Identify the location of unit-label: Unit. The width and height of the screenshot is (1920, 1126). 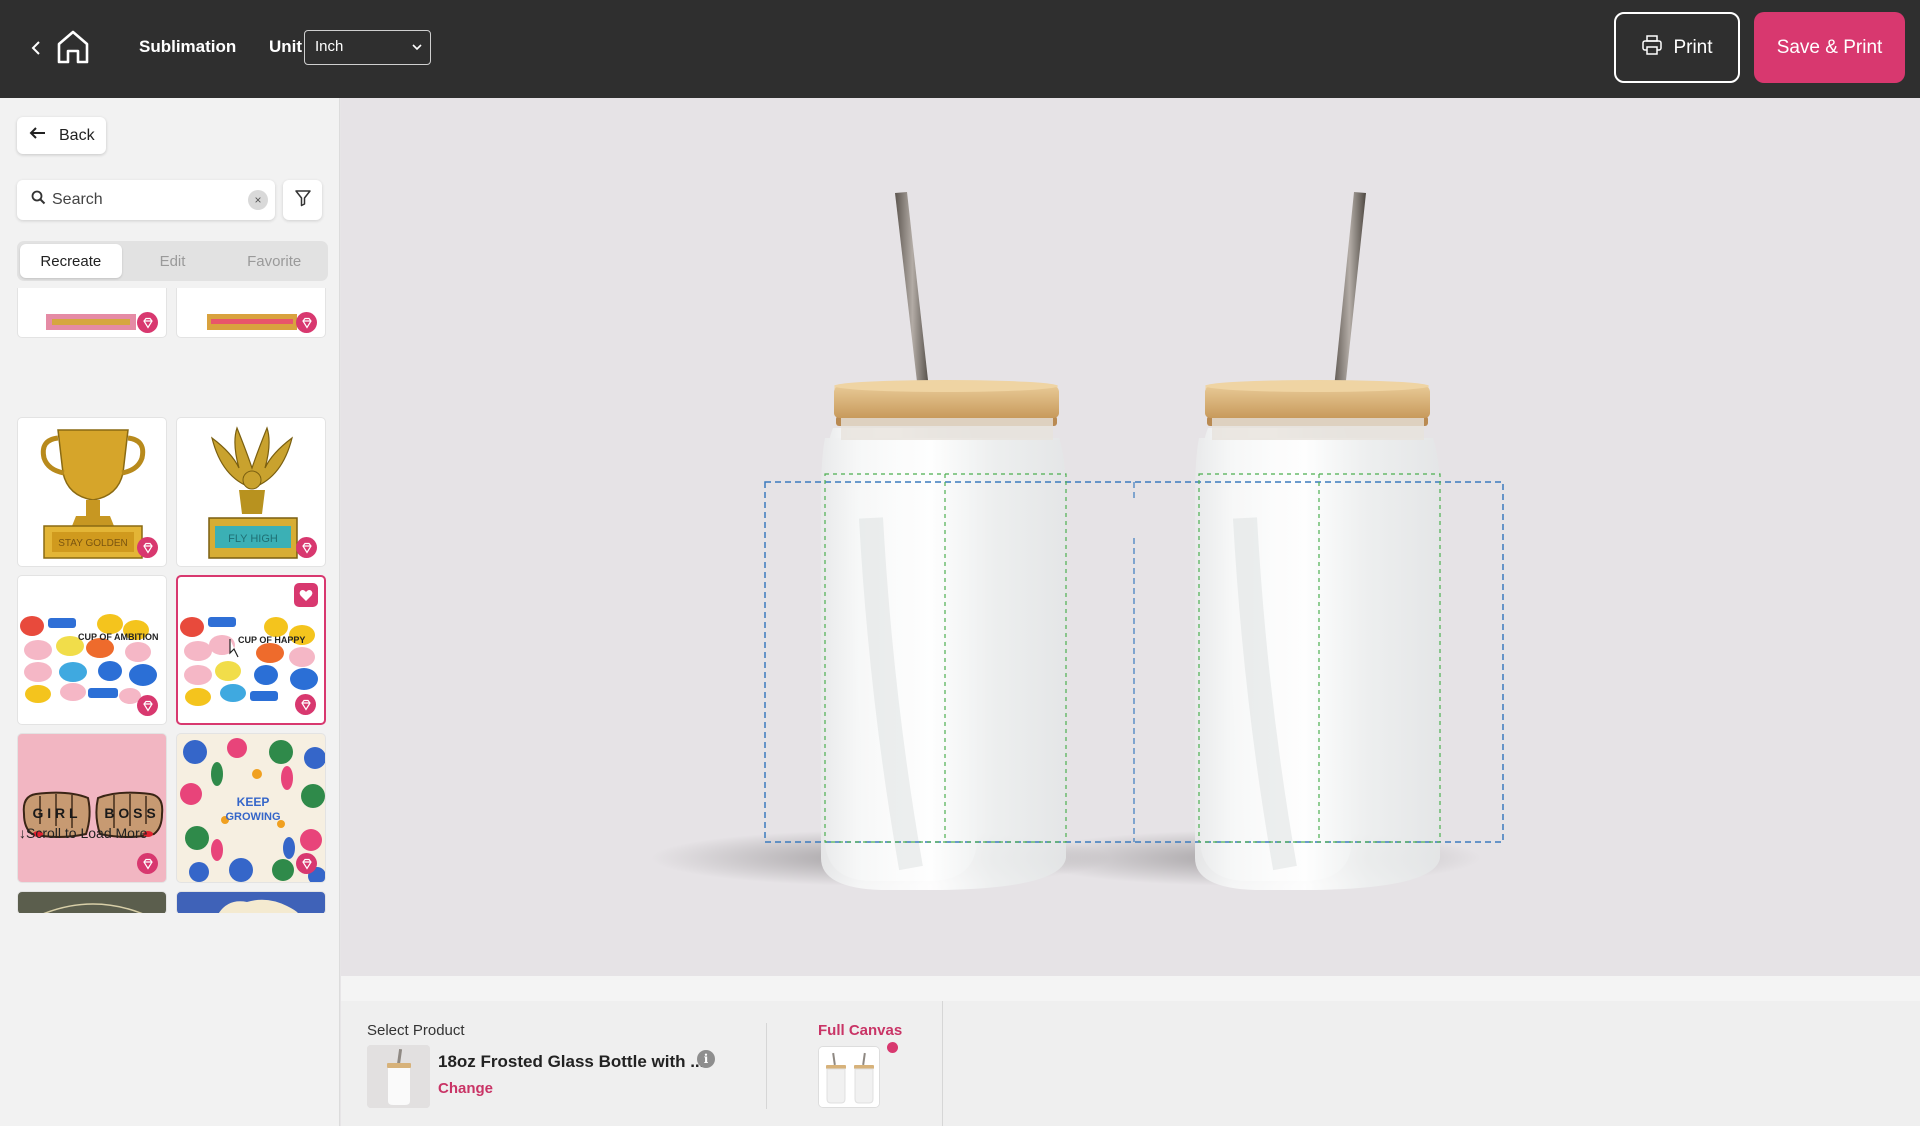
(286, 46).